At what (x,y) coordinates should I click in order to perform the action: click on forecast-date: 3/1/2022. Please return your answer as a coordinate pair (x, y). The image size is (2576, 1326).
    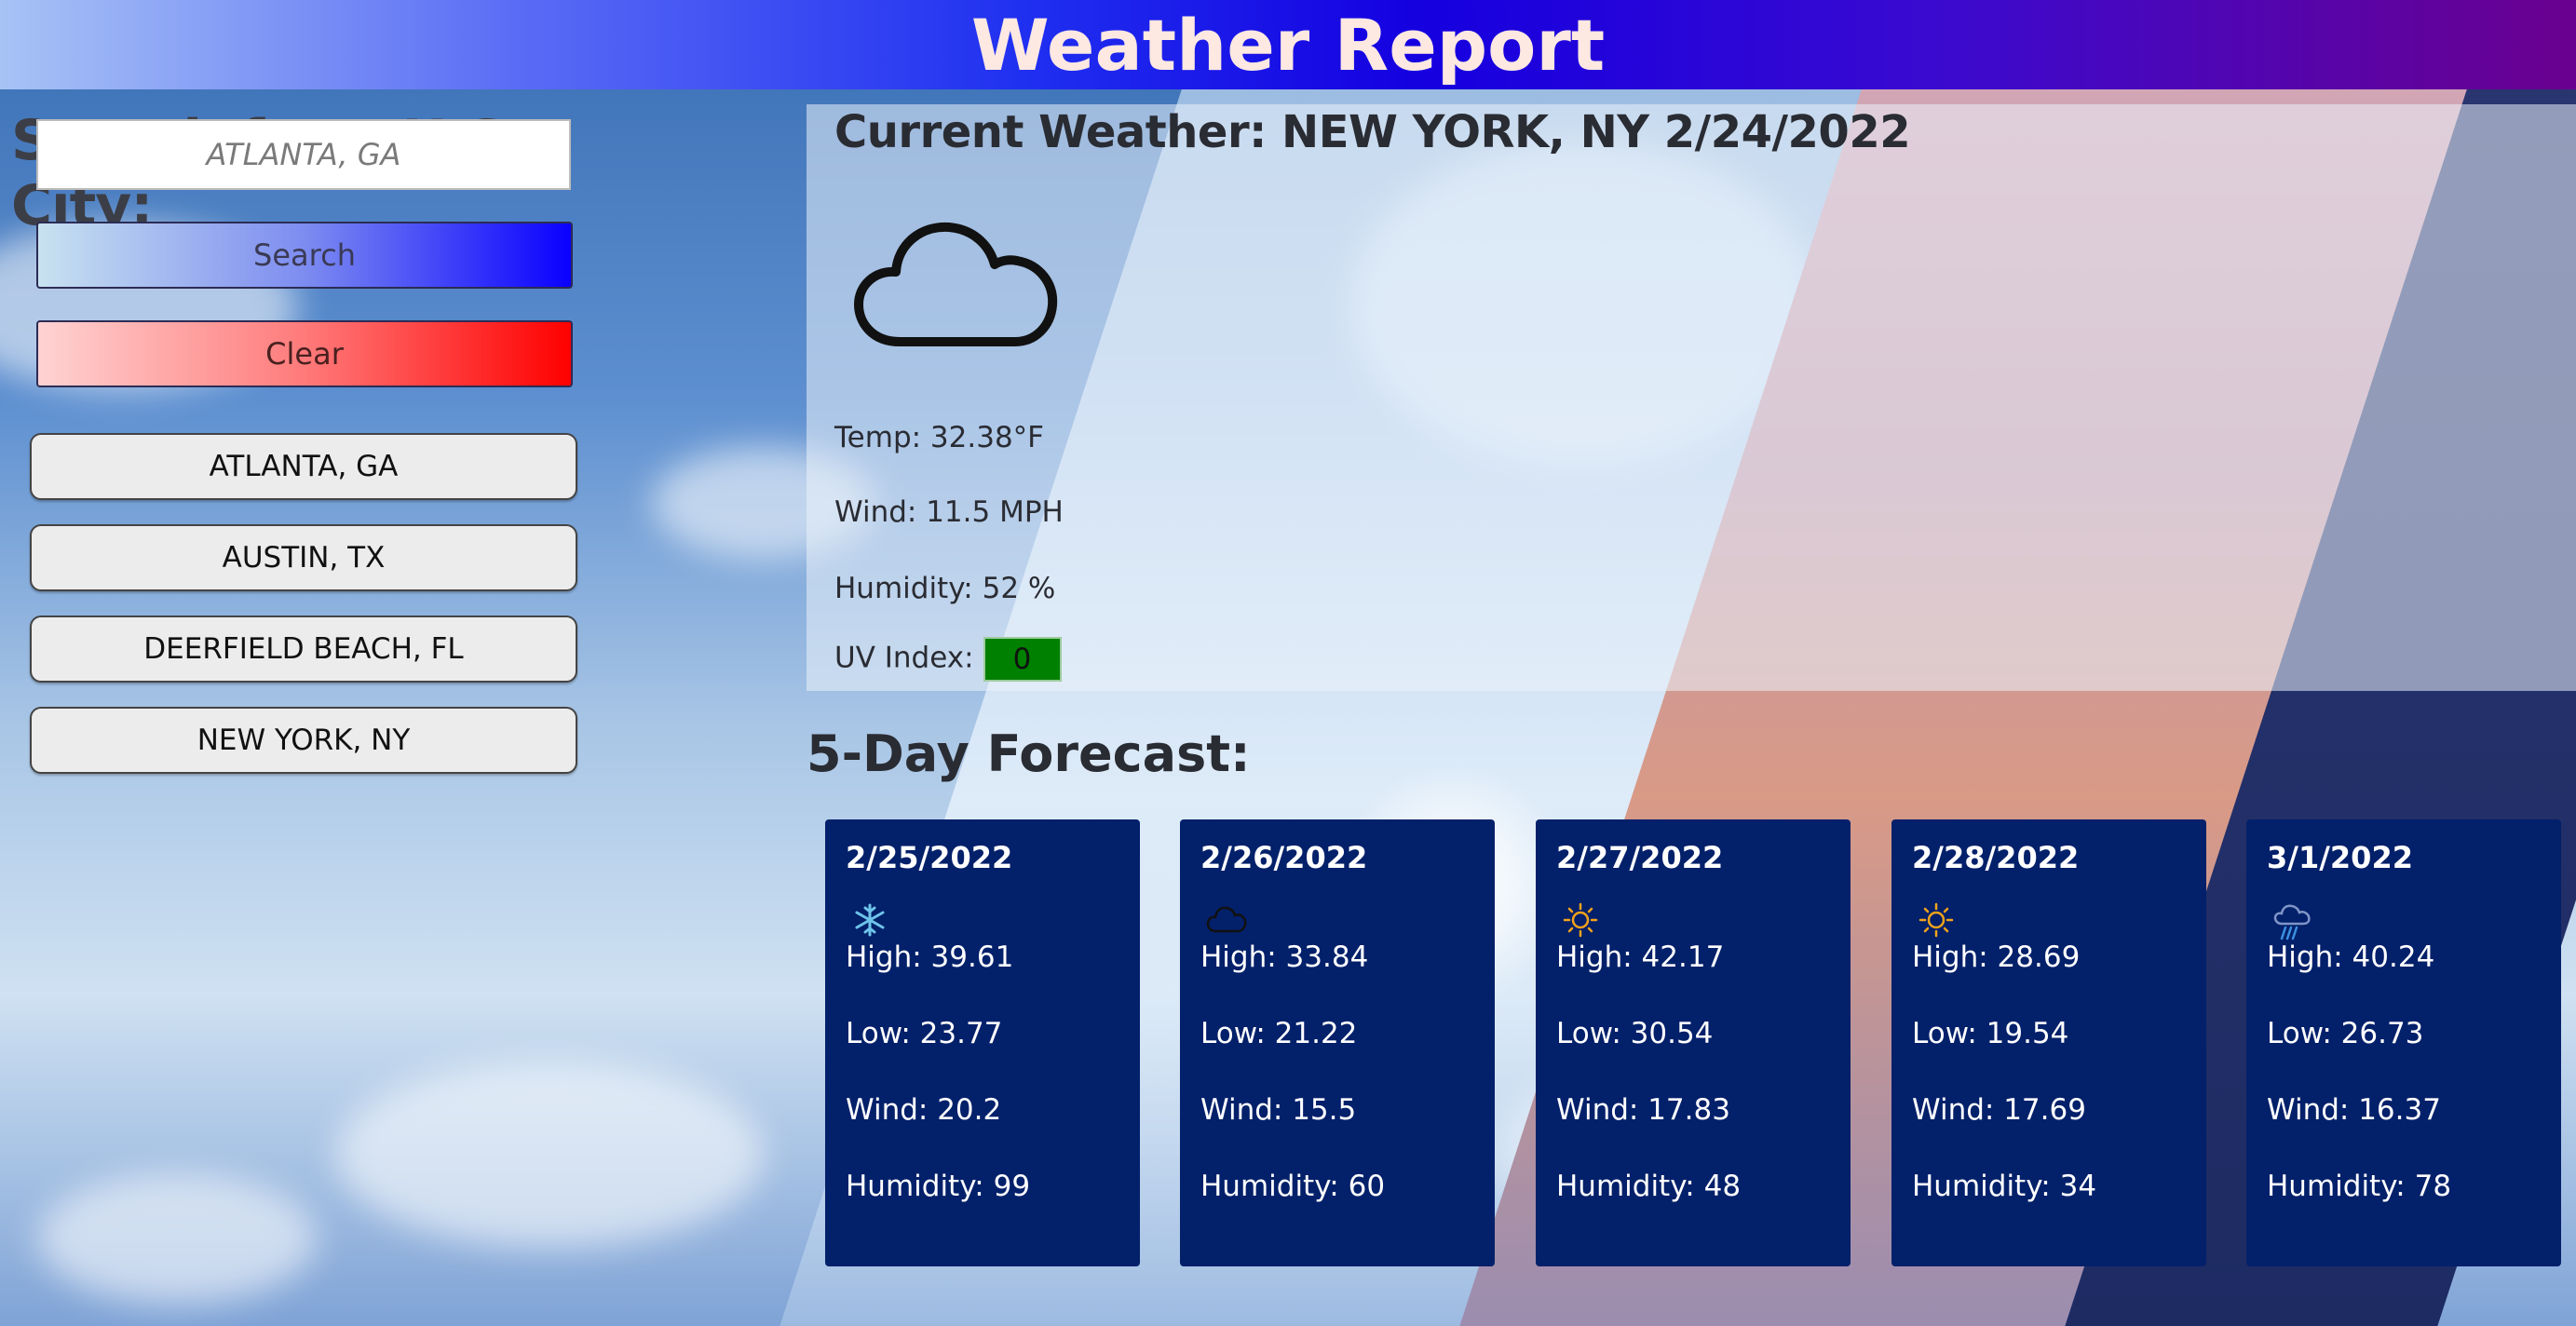
    Looking at the image, I should click on (2340, 857).